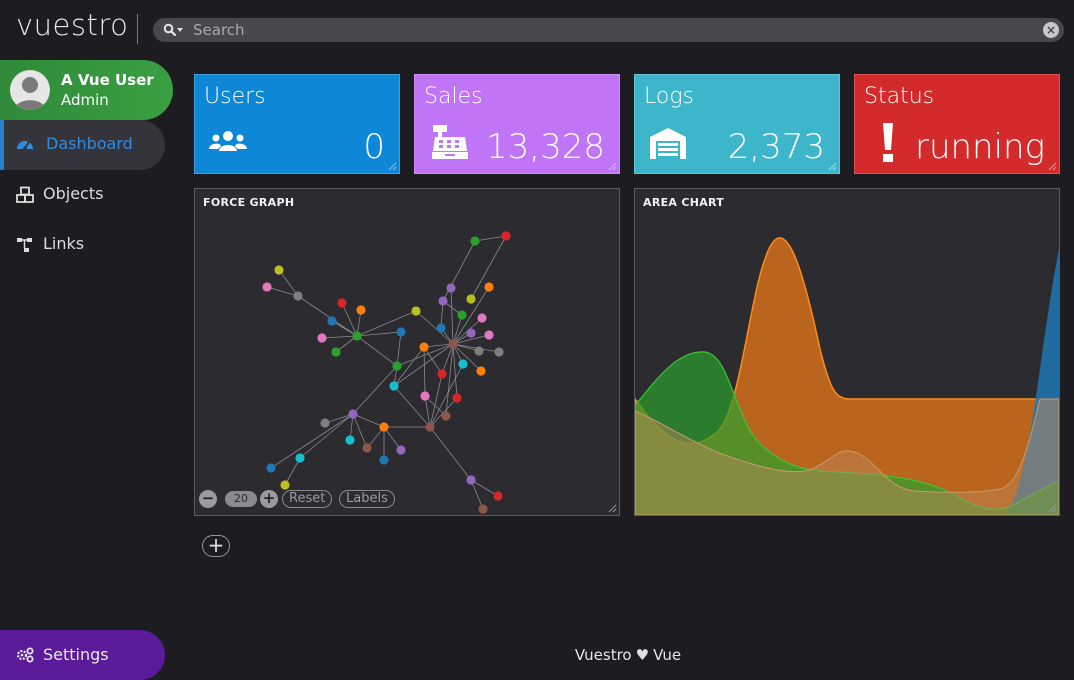  Describe the element at coordinates (450, 142) in the screenshot. I see `cash-register-icon` at that location.